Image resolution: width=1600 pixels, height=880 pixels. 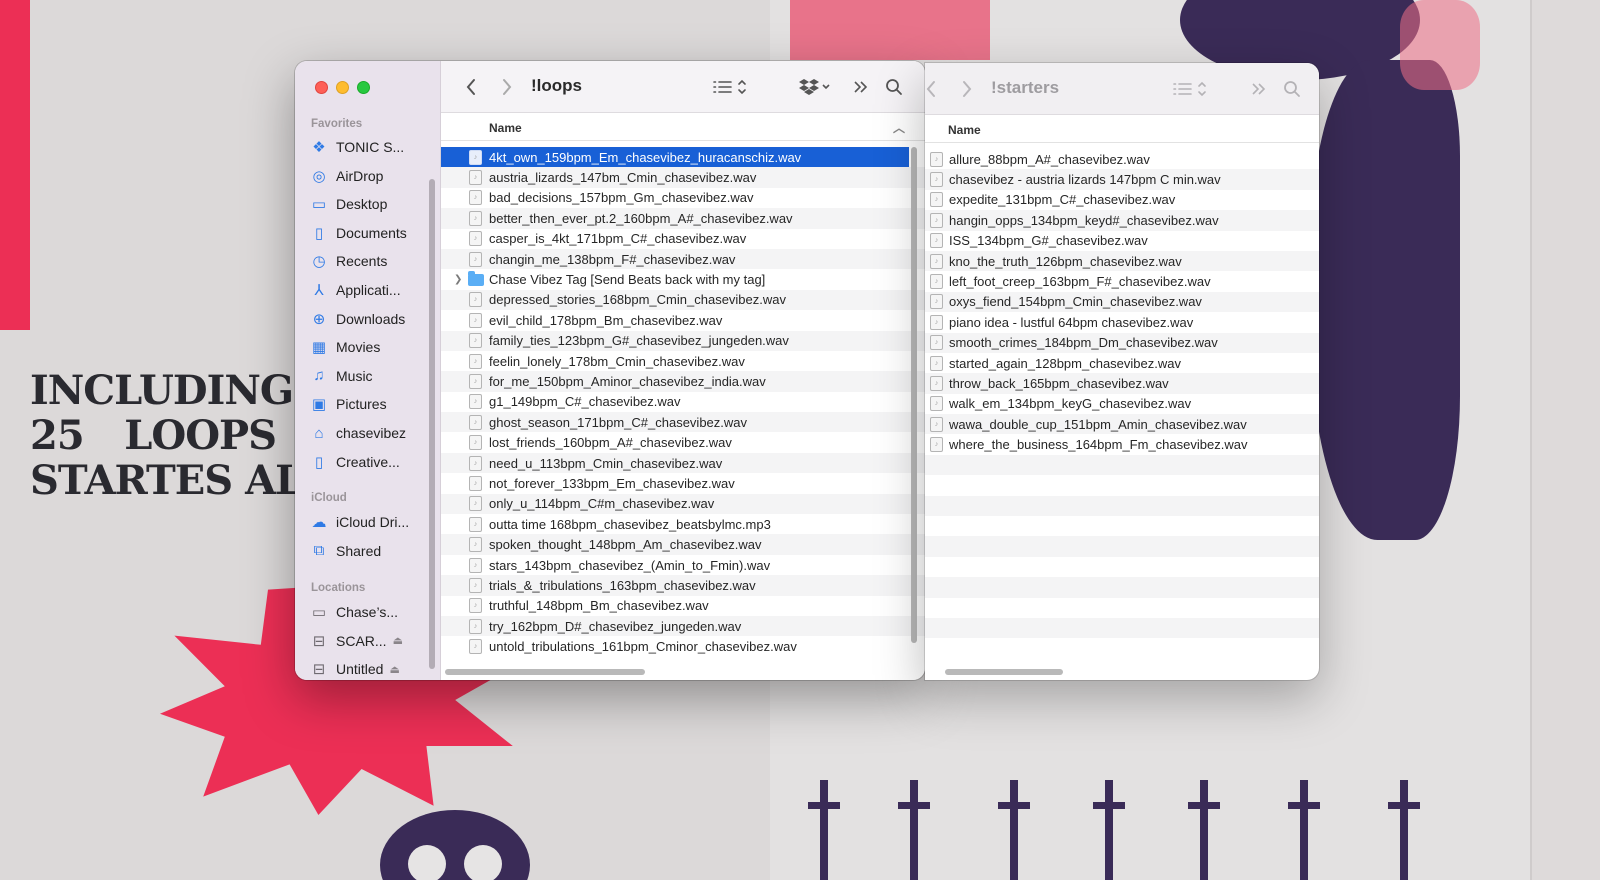 What do you see at coordinates (319, 348) in the screenshot?
I see `film-icon: ▦` at bounding box center [319, 348].